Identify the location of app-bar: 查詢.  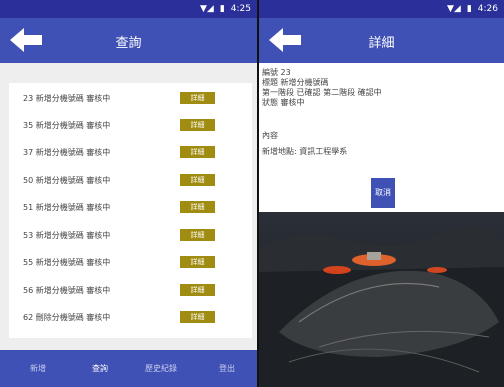
(128, 40).